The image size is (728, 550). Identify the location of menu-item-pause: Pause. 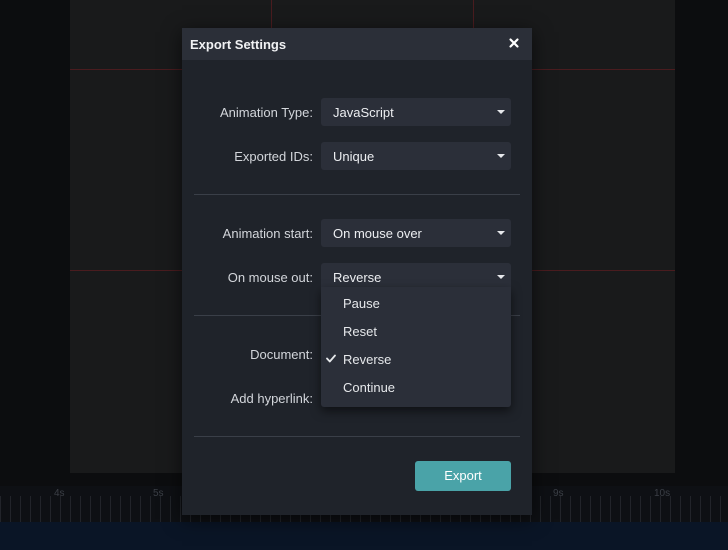
(416, 303).